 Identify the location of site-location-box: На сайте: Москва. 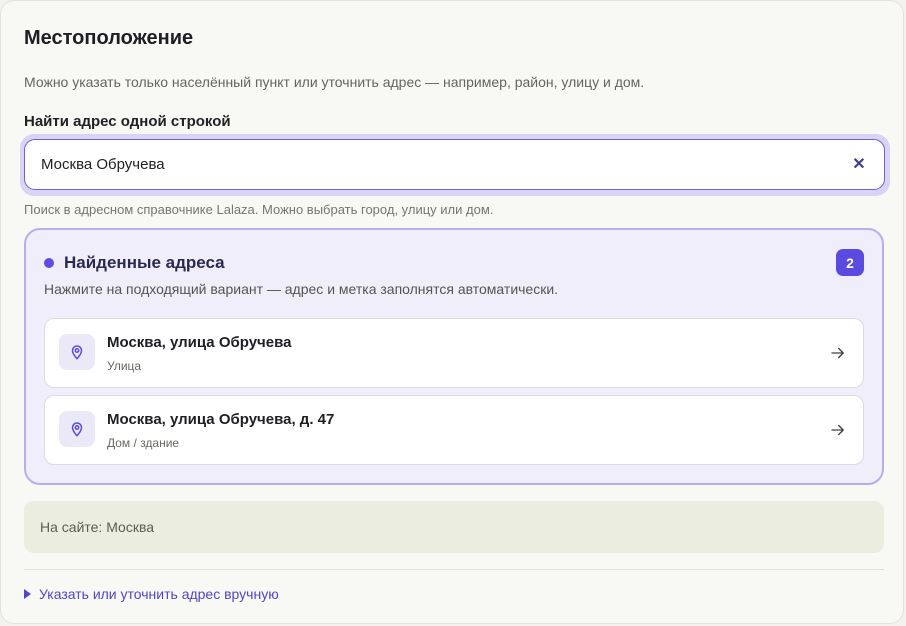
(454, 527).